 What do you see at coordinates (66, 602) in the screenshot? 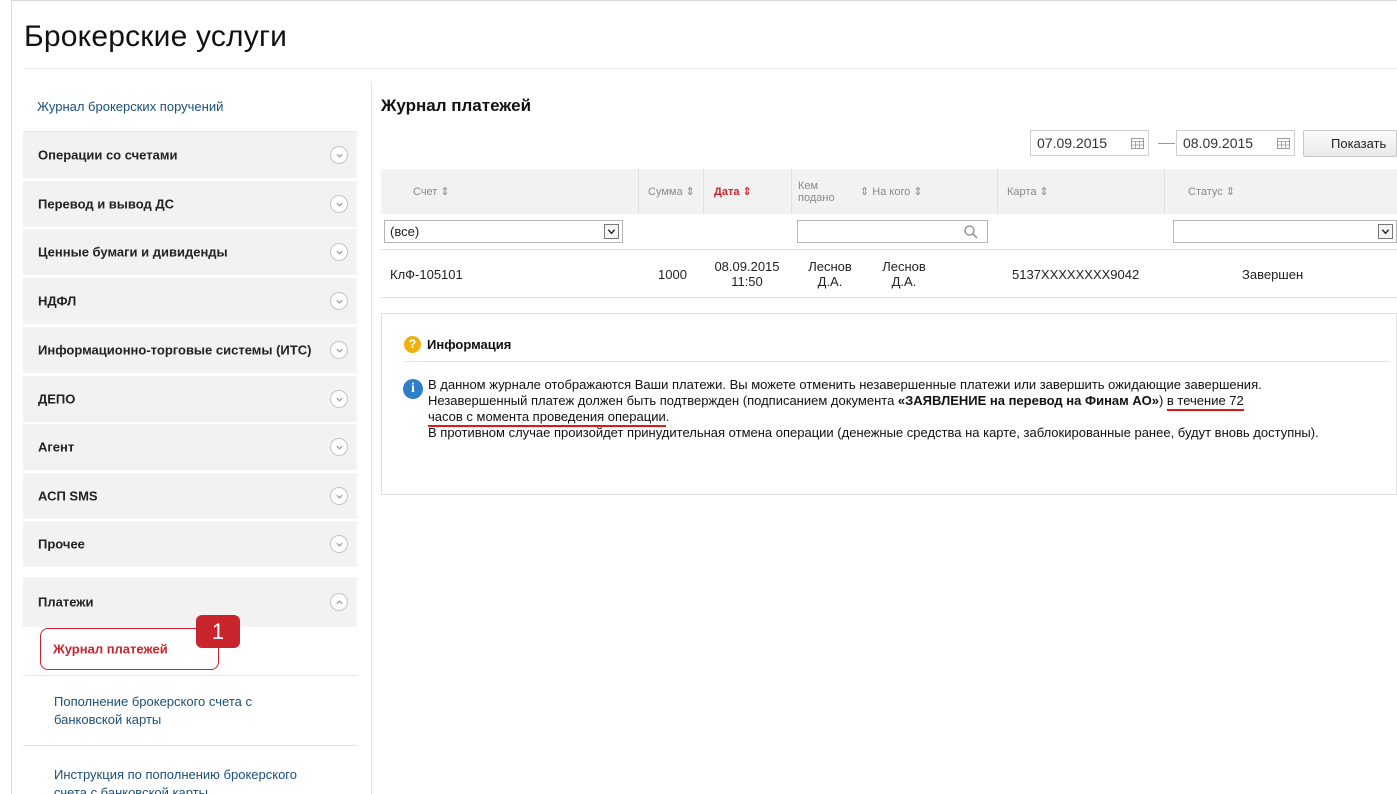
I see `sidebar-section-label: Платежи` at bounding box center [66, 602].